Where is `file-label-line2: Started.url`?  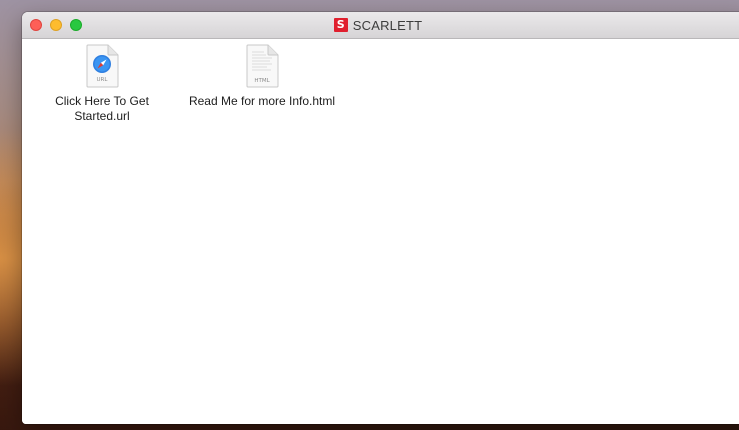
file-label-line2: Started.url is located at coordinates (102, 116).